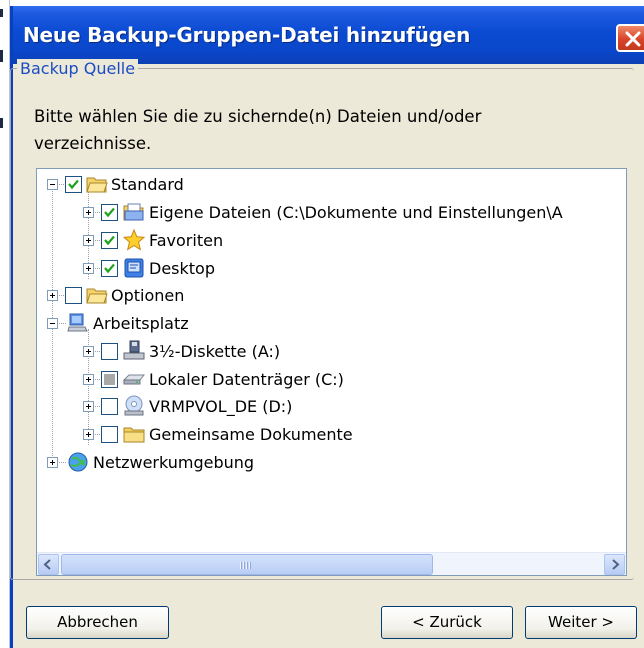  I want to click on scroll-left-icon, so click(47, 564).